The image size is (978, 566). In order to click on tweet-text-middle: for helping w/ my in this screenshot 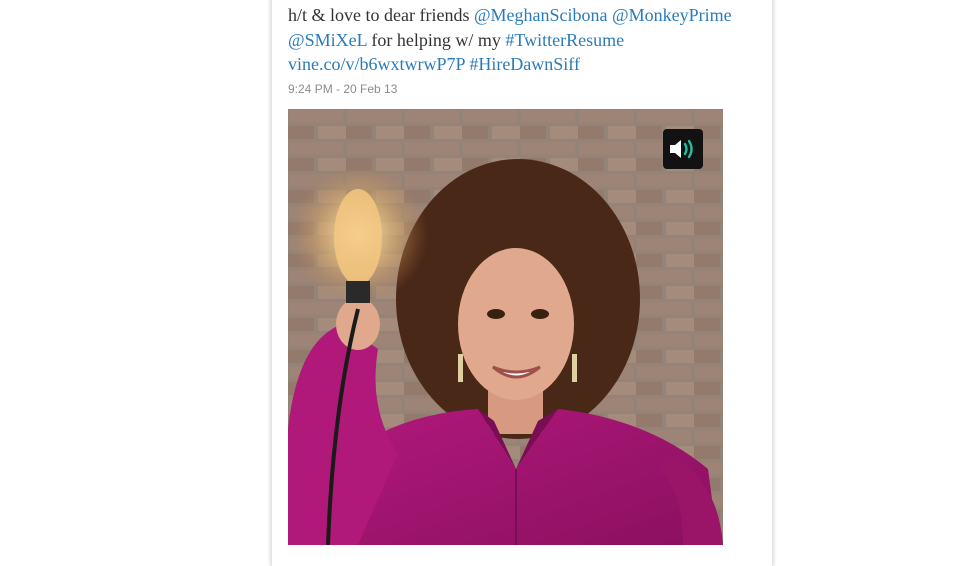, I will do `click(436, 39)`.